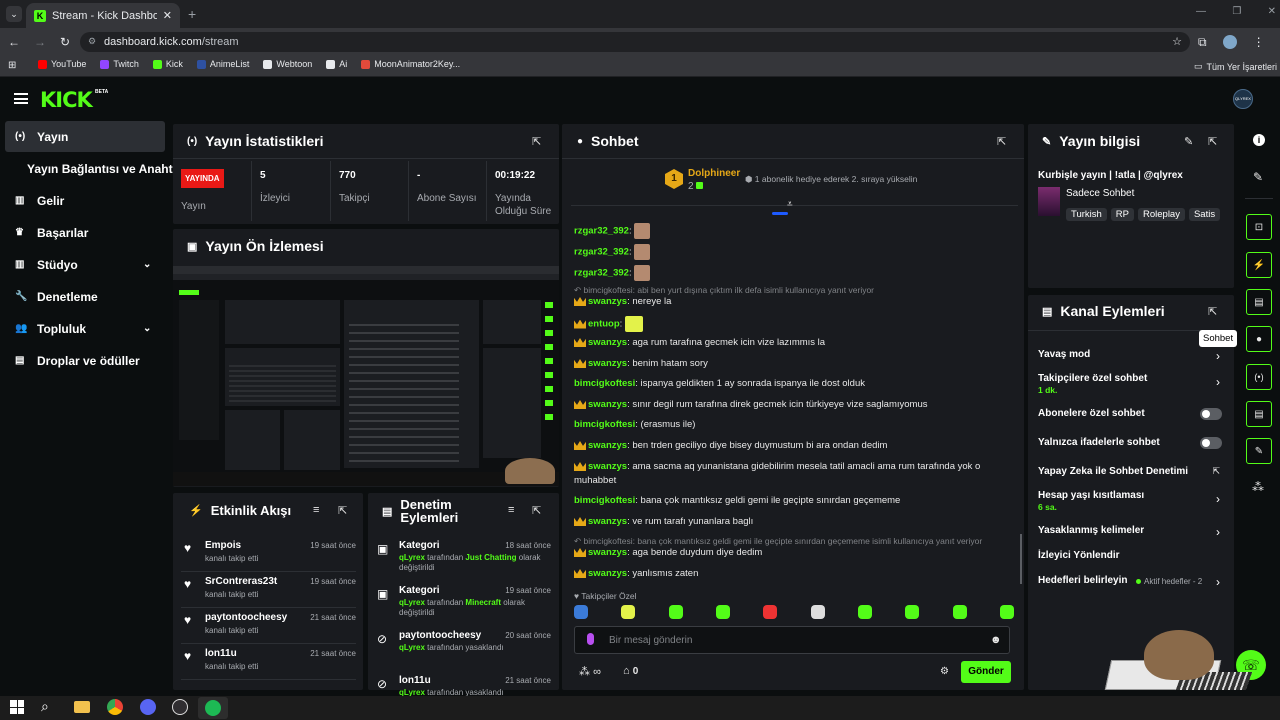 Image resolution: width=1280 pixels, height=720 pixels. Describe the element at coordinates (65, 42) in the screenshot. I see `reload-icon: ↻` at that location.